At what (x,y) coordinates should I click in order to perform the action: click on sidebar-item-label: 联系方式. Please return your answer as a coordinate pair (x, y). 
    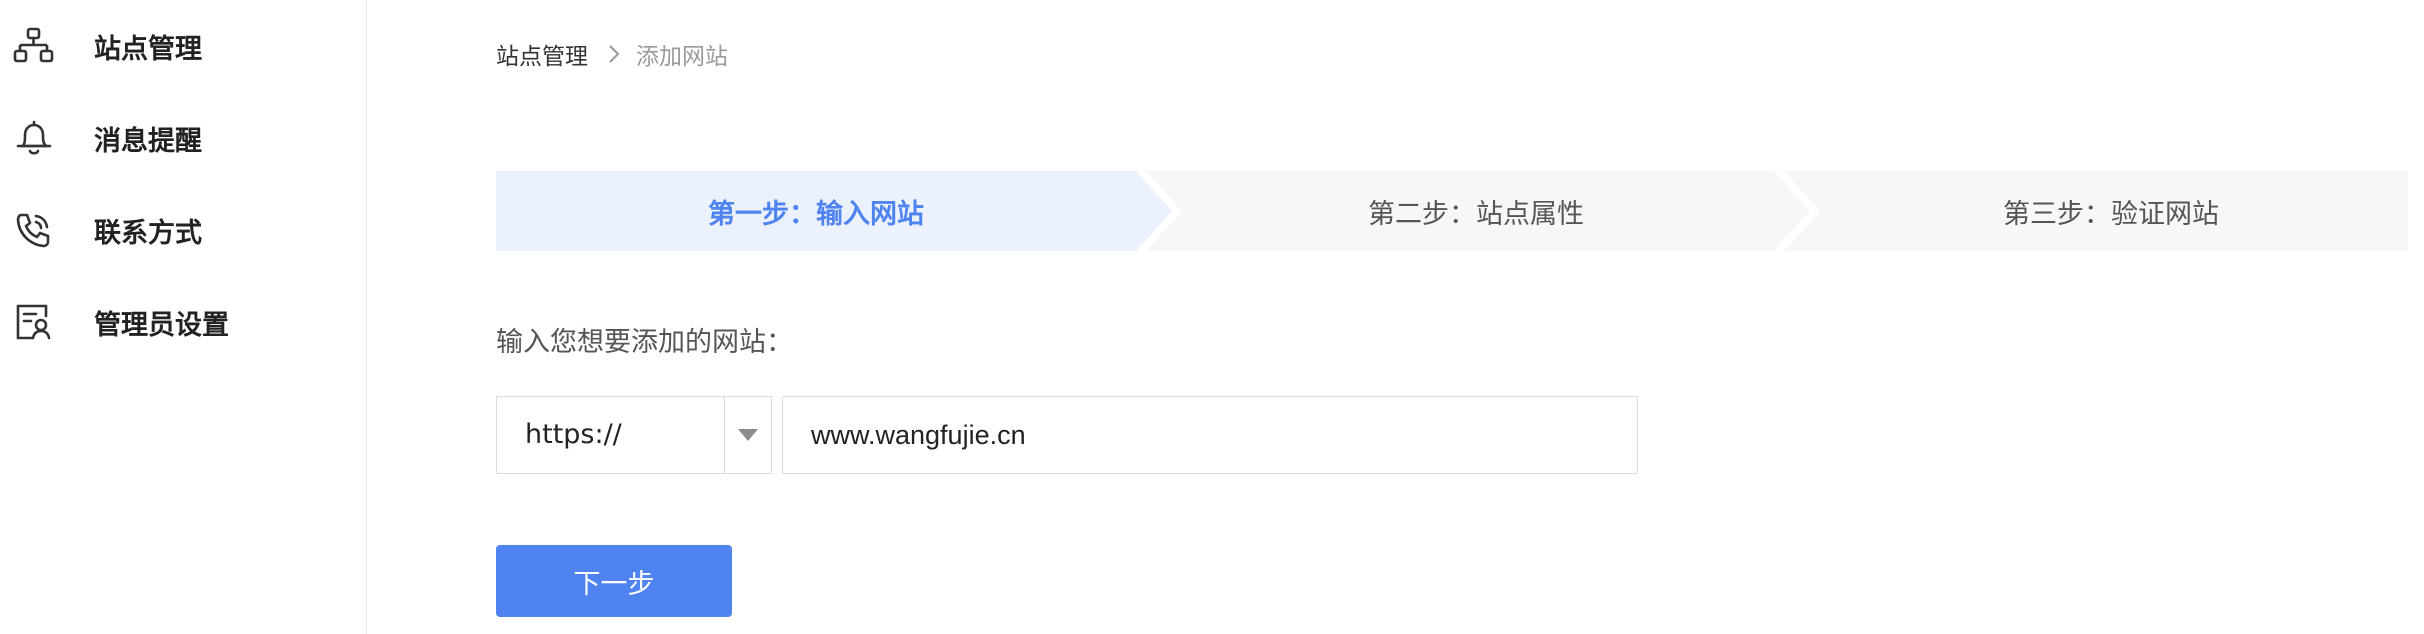
    Looking at the image, I should click on (148, 233).